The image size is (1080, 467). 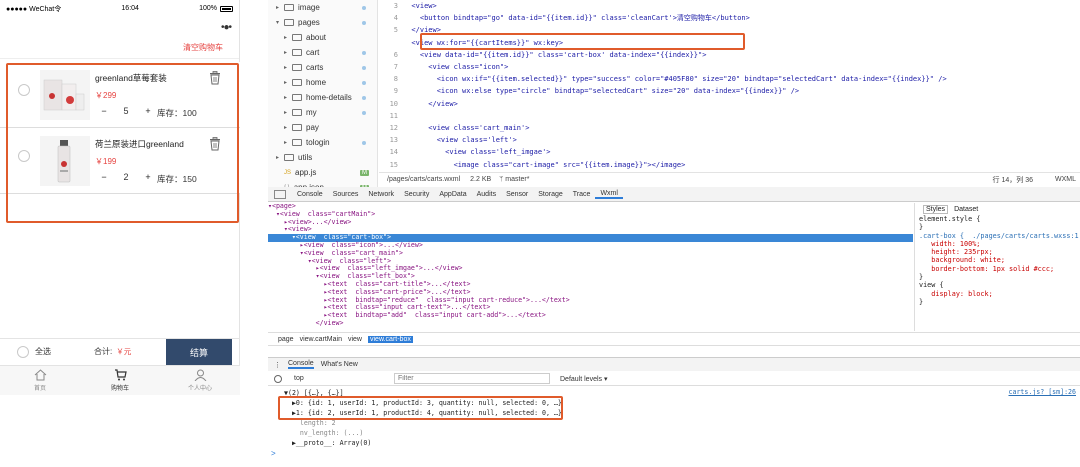 What do you see at coordinates (310, 194) in the screenshot?
I see `tab-console: Console` at bounding box center [310, 194].